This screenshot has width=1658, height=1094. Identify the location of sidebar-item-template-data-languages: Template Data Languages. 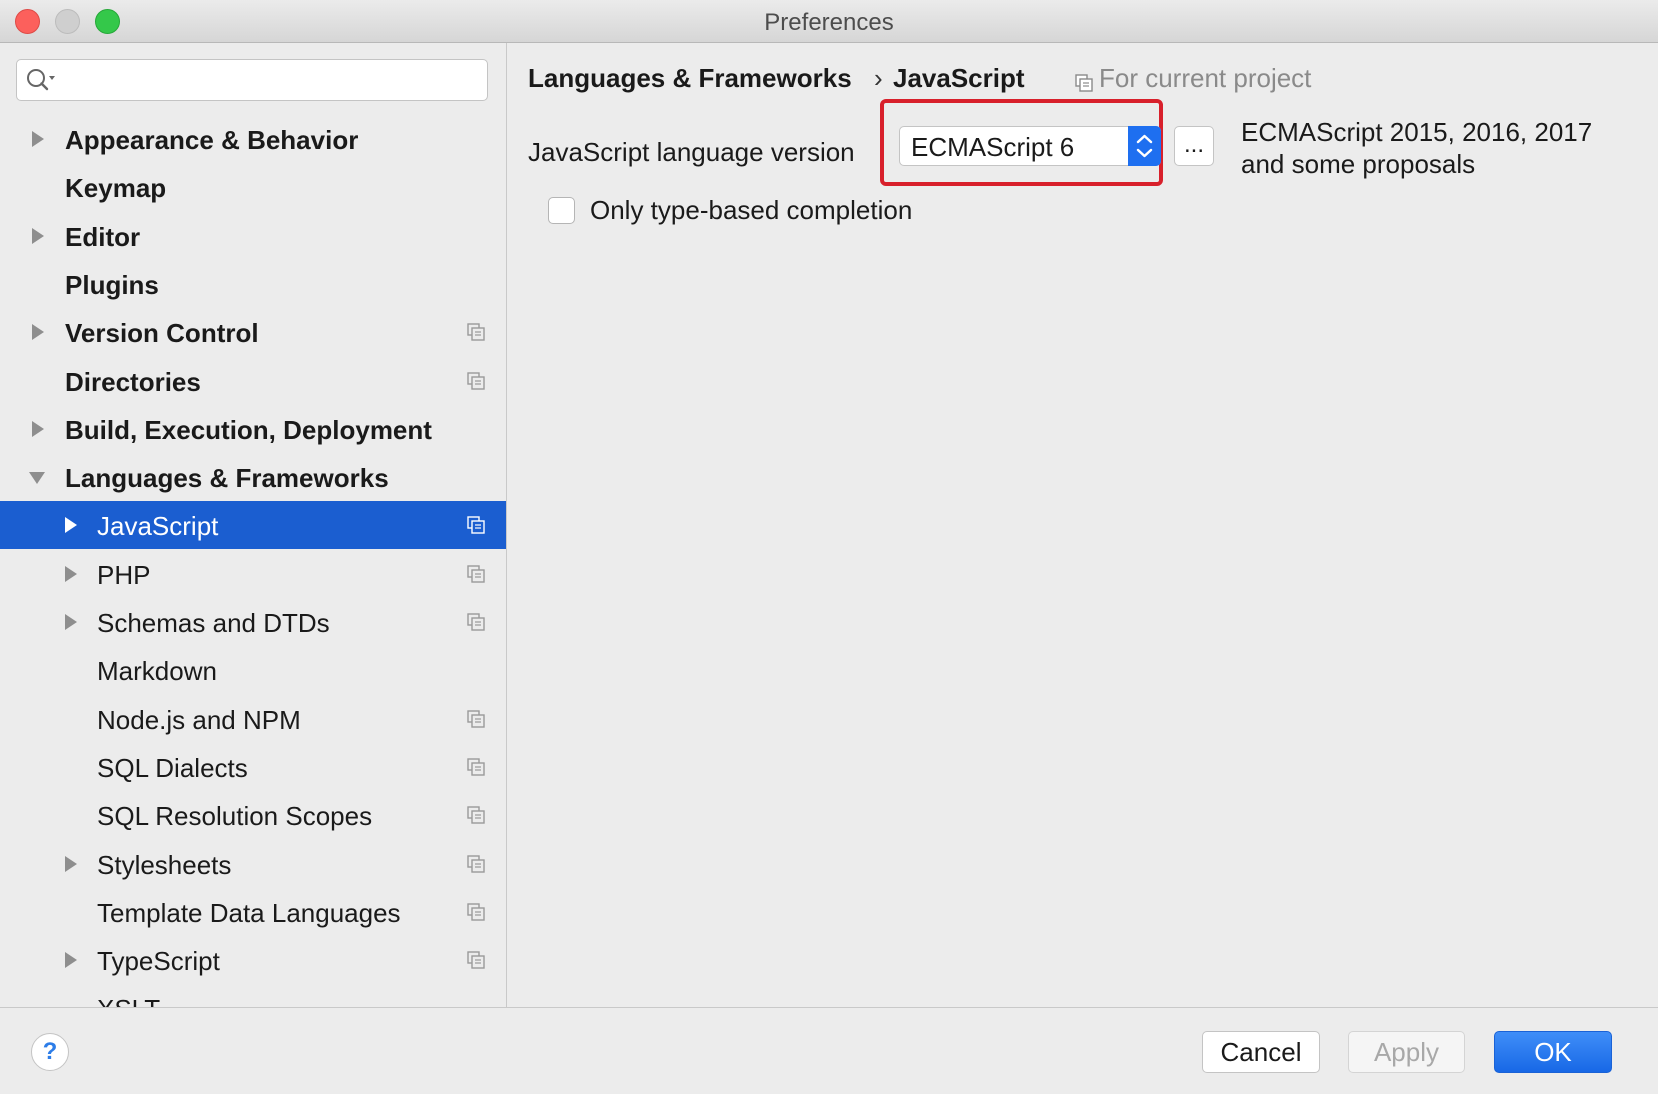
(253, 912).